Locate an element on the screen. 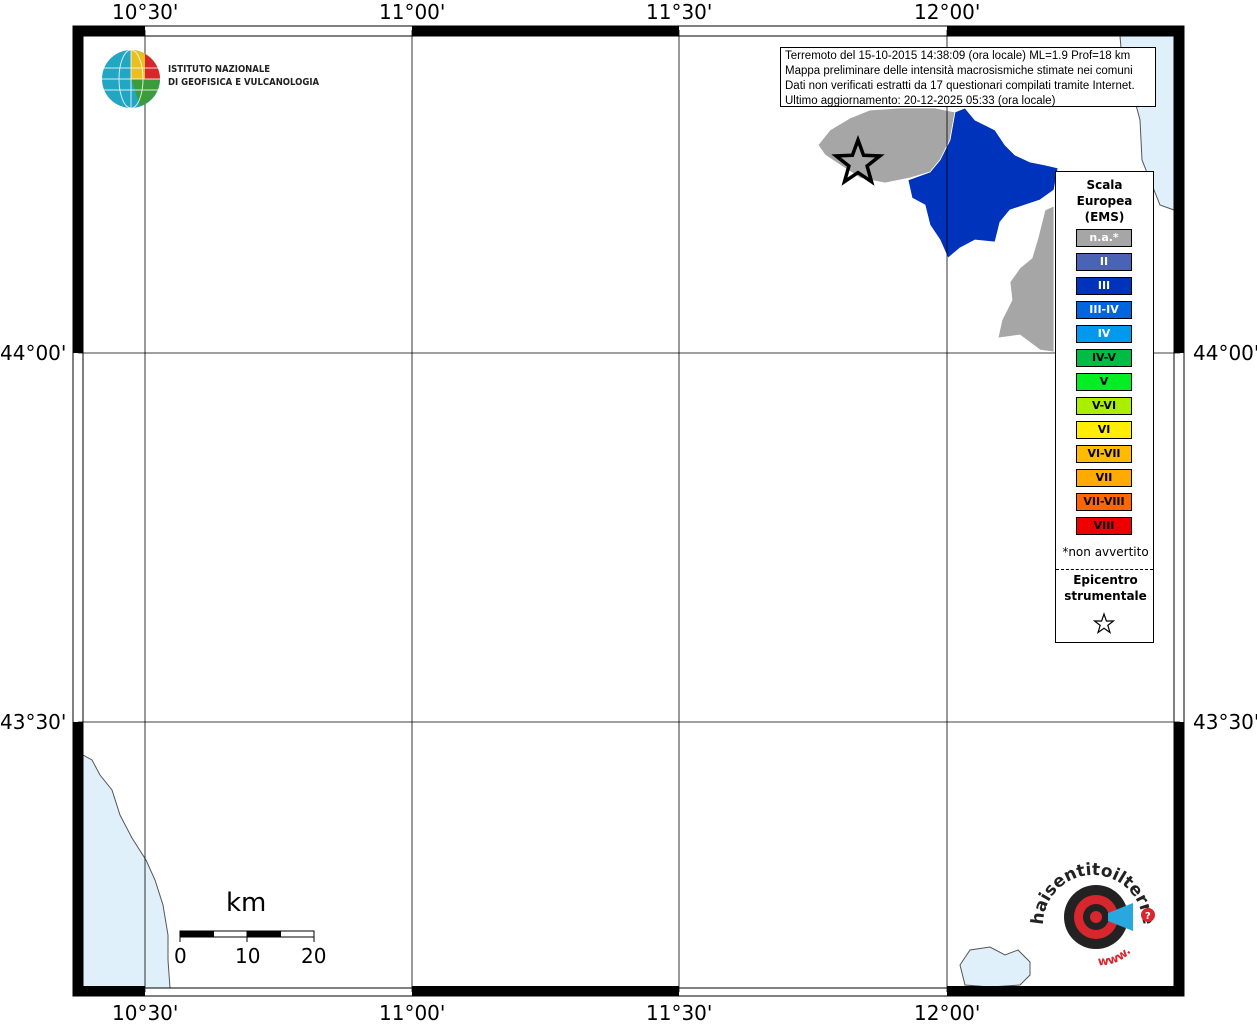 The width and height of the screenshot is (1257, 1025). legend-swatch-9: VI-VII is located at coordinates (1104, 454).